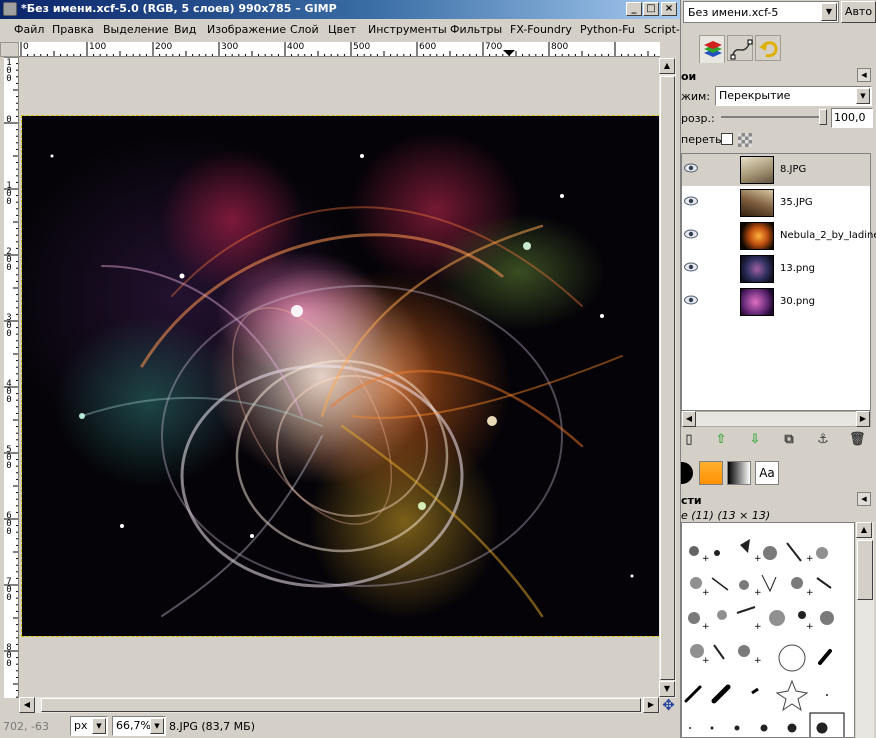 The height and width of the screenshot is (738, 876). I want to click on lock-alpha-checkbox, so click(727, 139).